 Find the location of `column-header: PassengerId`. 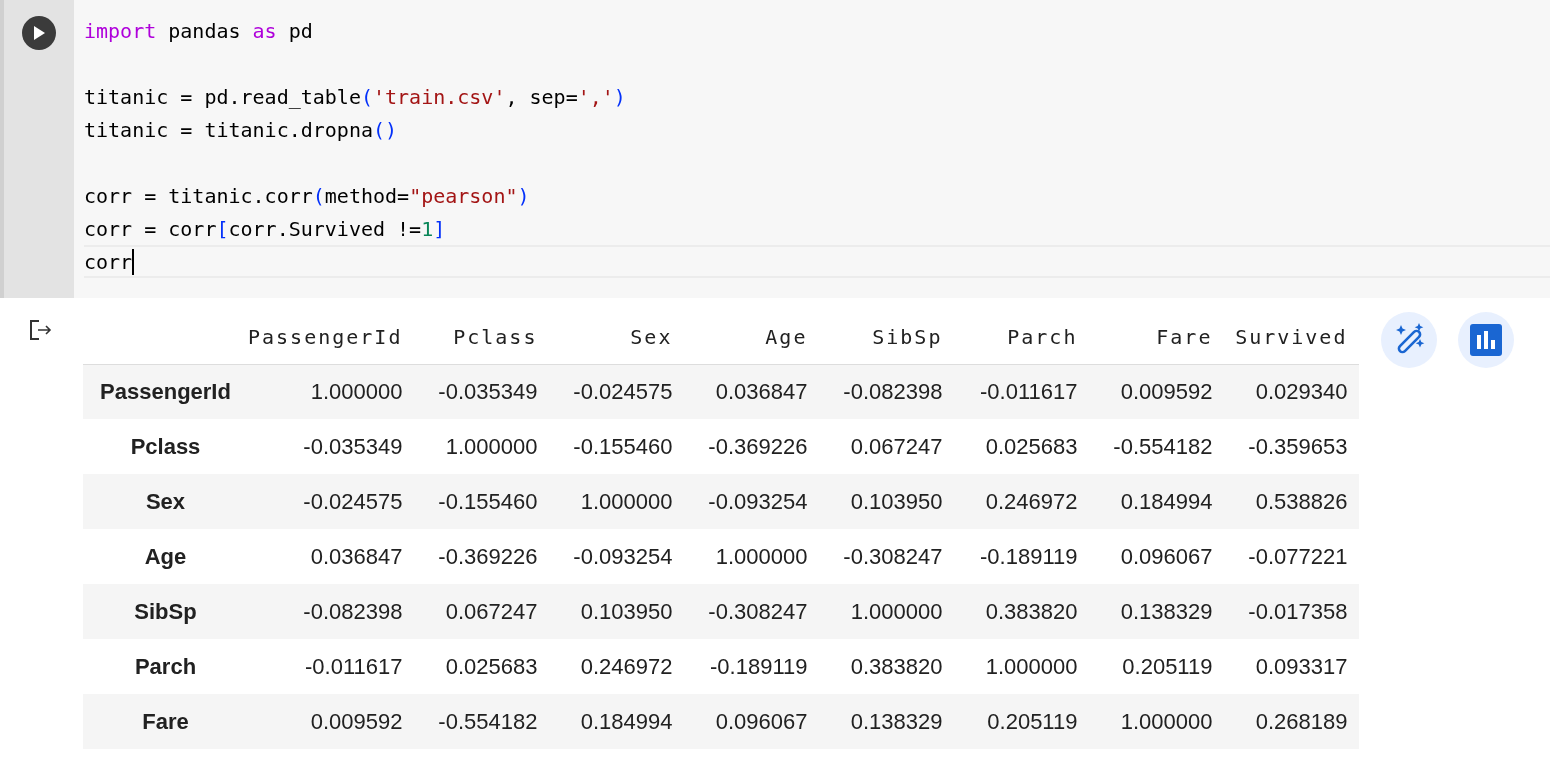

column-header: PassengerId is located at coordinates (331, 340).